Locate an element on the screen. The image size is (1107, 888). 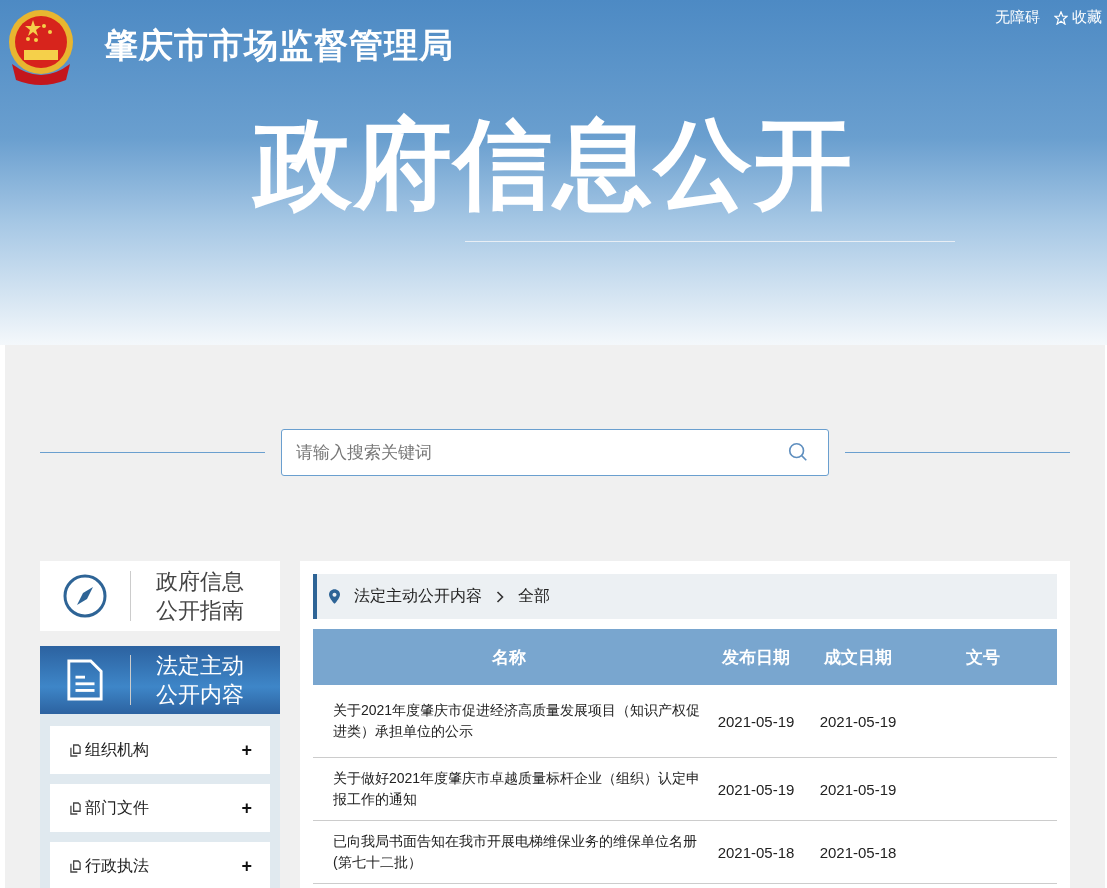
category-label: 行政执法 is located at coordinates (117, 865).